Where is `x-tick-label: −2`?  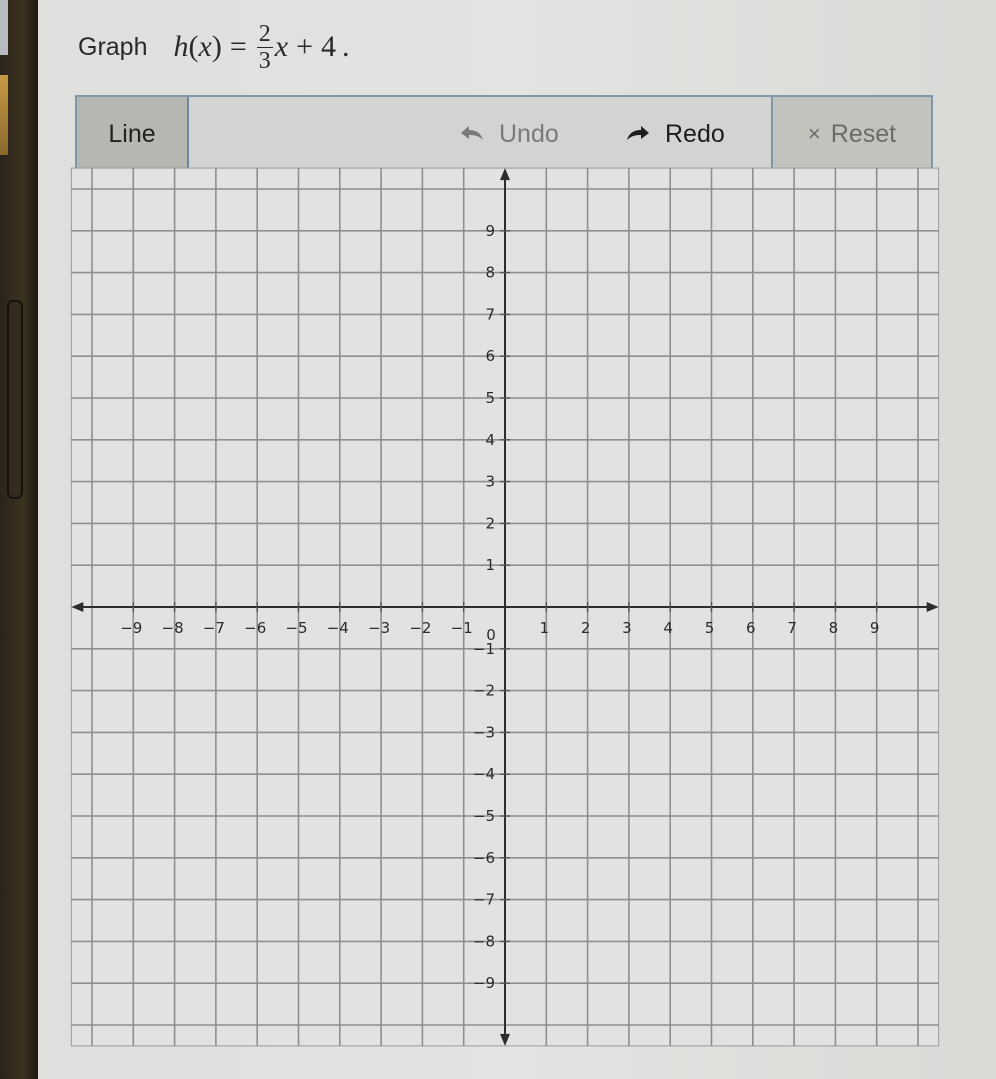
x-tick-label: −2 is located at coordinates (420, 628).